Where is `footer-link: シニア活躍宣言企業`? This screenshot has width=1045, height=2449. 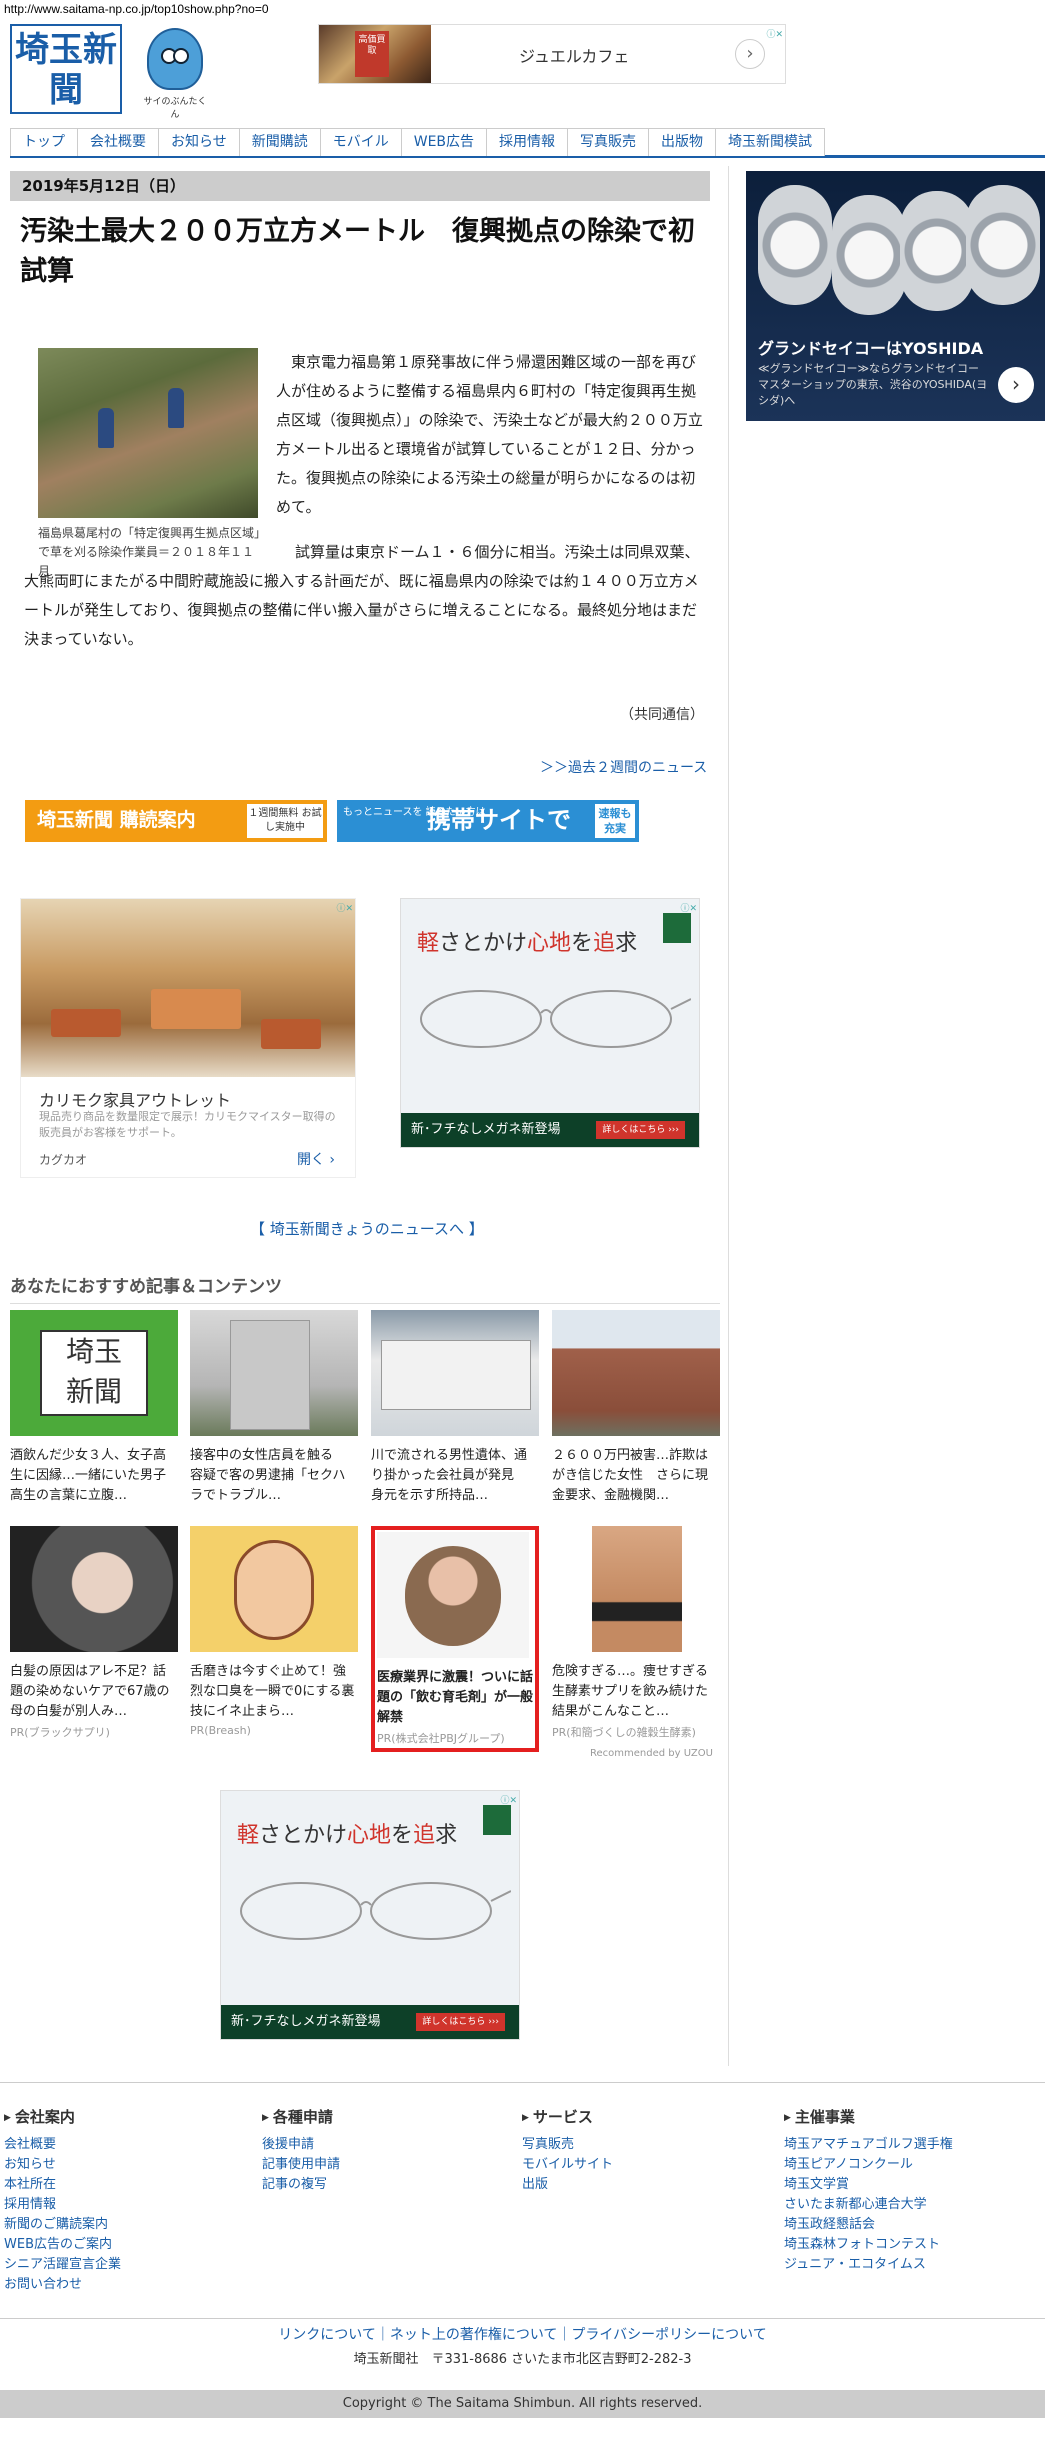 footer-link: シニア活躍宣言企業 is located at coordinates (124, 2265).